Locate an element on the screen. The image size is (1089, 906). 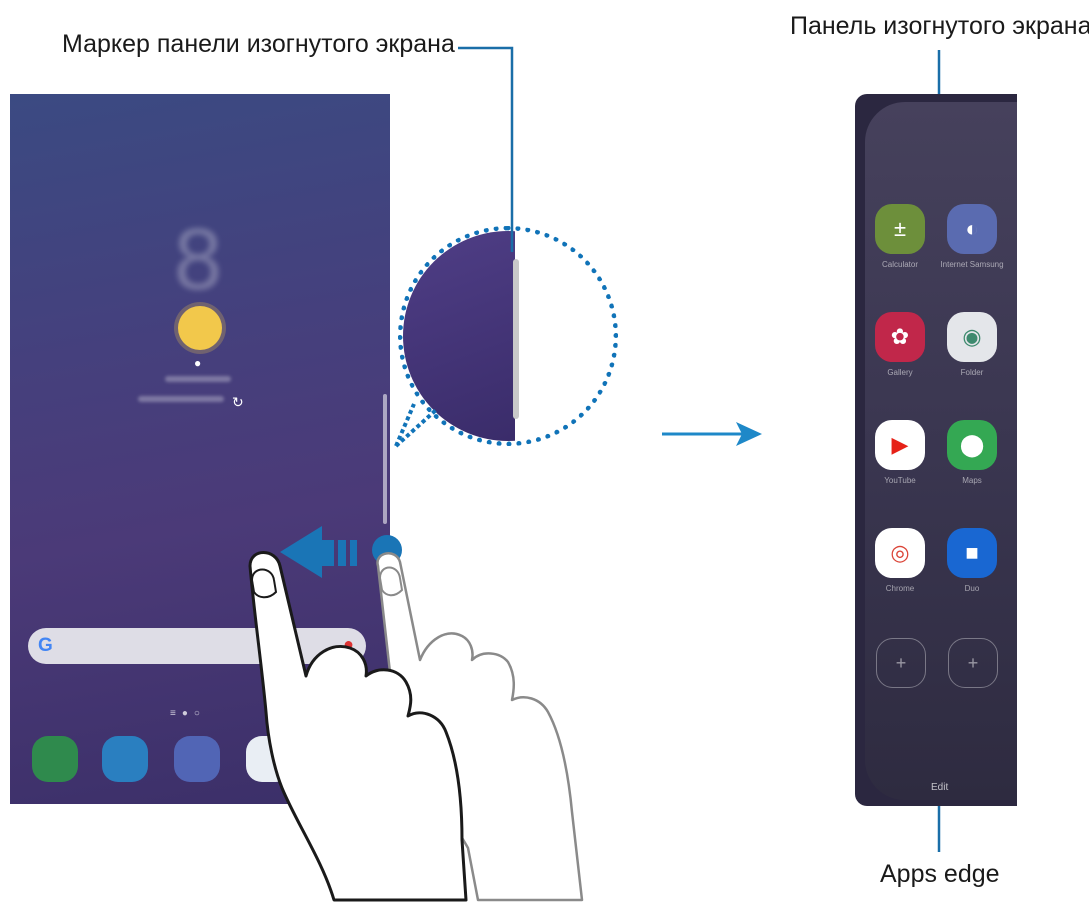
magnifier-pointer-line is located at coordinates (416, 428).